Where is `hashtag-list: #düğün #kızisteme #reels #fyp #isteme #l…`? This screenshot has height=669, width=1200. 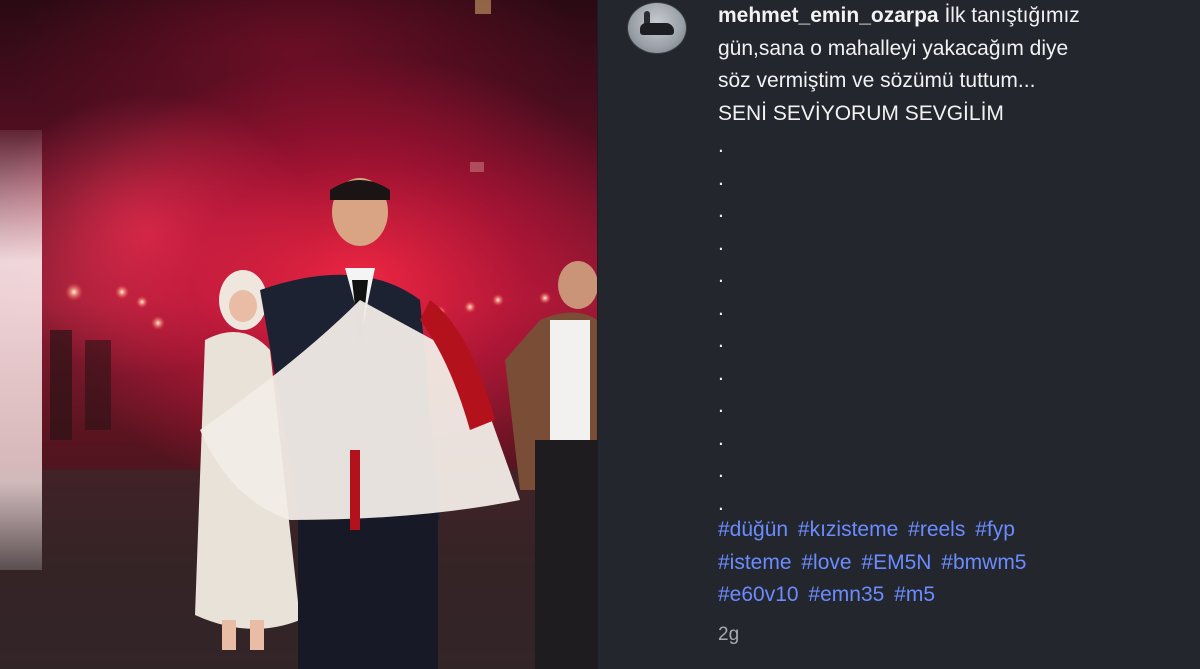 hashtag-list: #düğün #kızisteme #reels #fyp #isteme #l… is located at coordinates (938, 563).